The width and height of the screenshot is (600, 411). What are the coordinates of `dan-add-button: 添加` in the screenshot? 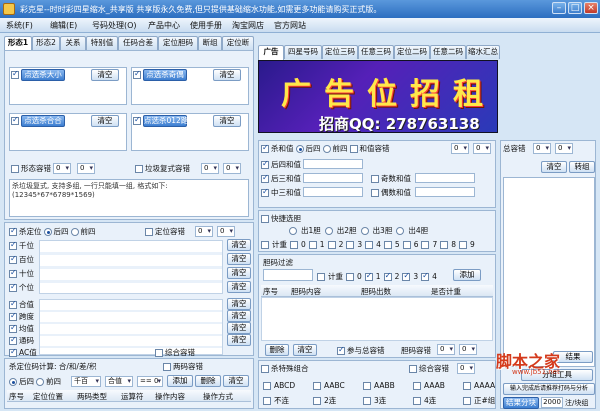 It's located at (467, 275).